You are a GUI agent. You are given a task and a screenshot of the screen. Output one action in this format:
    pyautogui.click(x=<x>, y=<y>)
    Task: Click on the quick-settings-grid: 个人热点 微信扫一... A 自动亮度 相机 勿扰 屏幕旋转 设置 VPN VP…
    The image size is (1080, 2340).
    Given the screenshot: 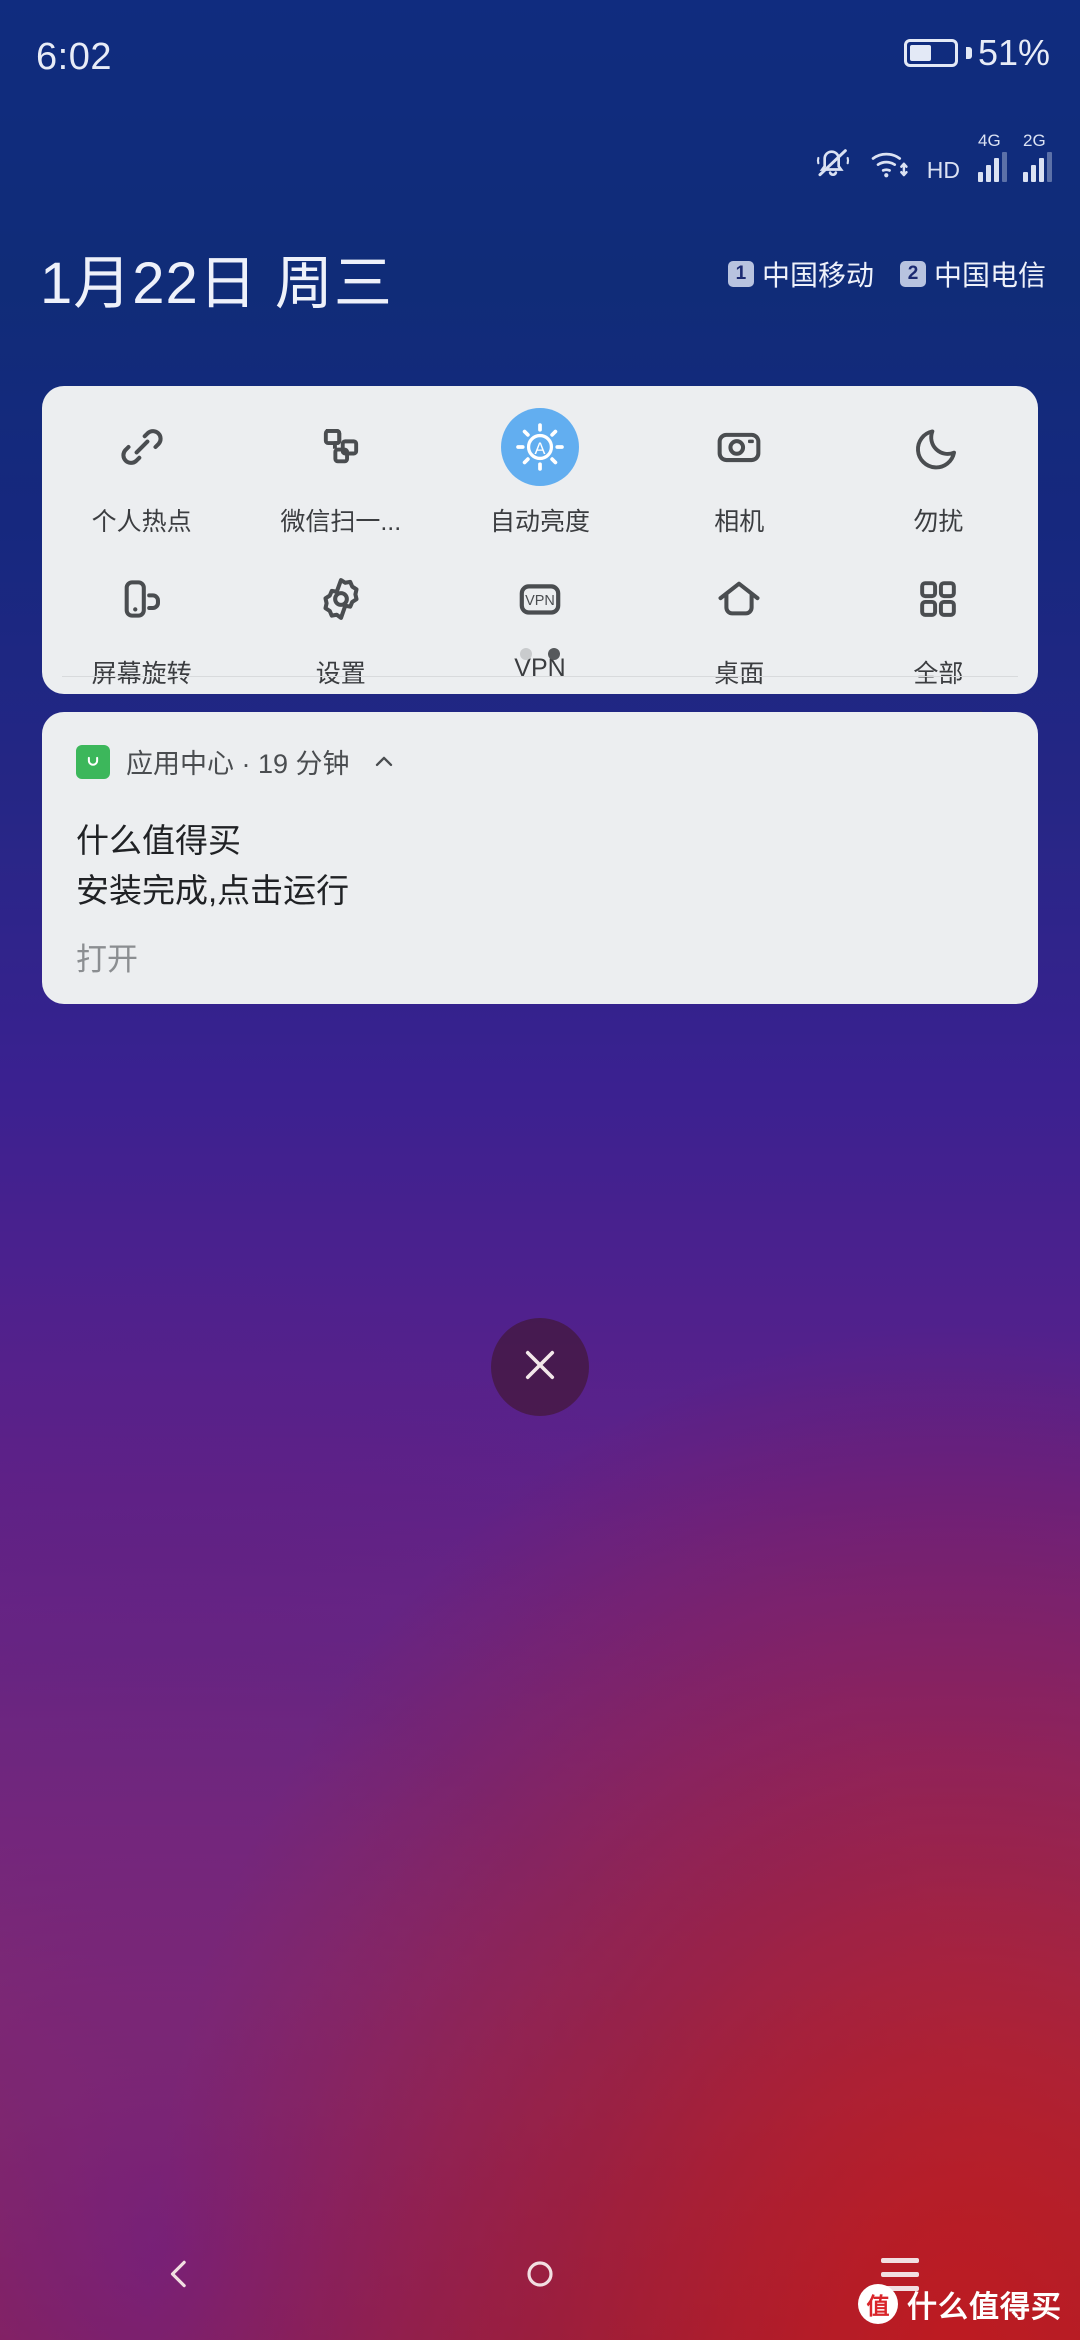 What is the action you would take?
    pyautogui.click(x=540, y=537)
    